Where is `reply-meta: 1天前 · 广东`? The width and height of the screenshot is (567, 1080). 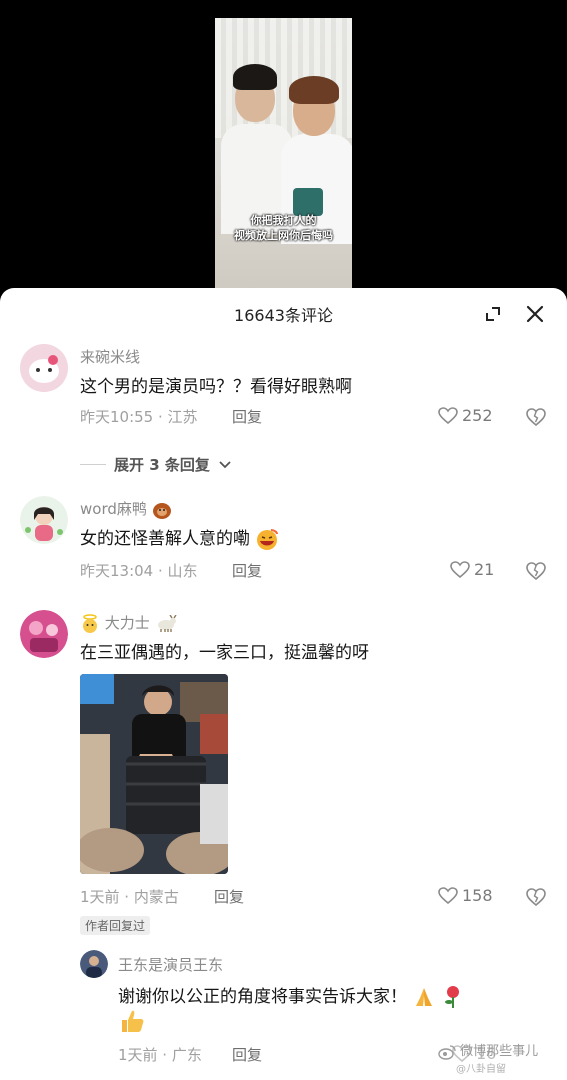 reply-meta: 1天前 · 广东 is located at coordinates (160, 1055).